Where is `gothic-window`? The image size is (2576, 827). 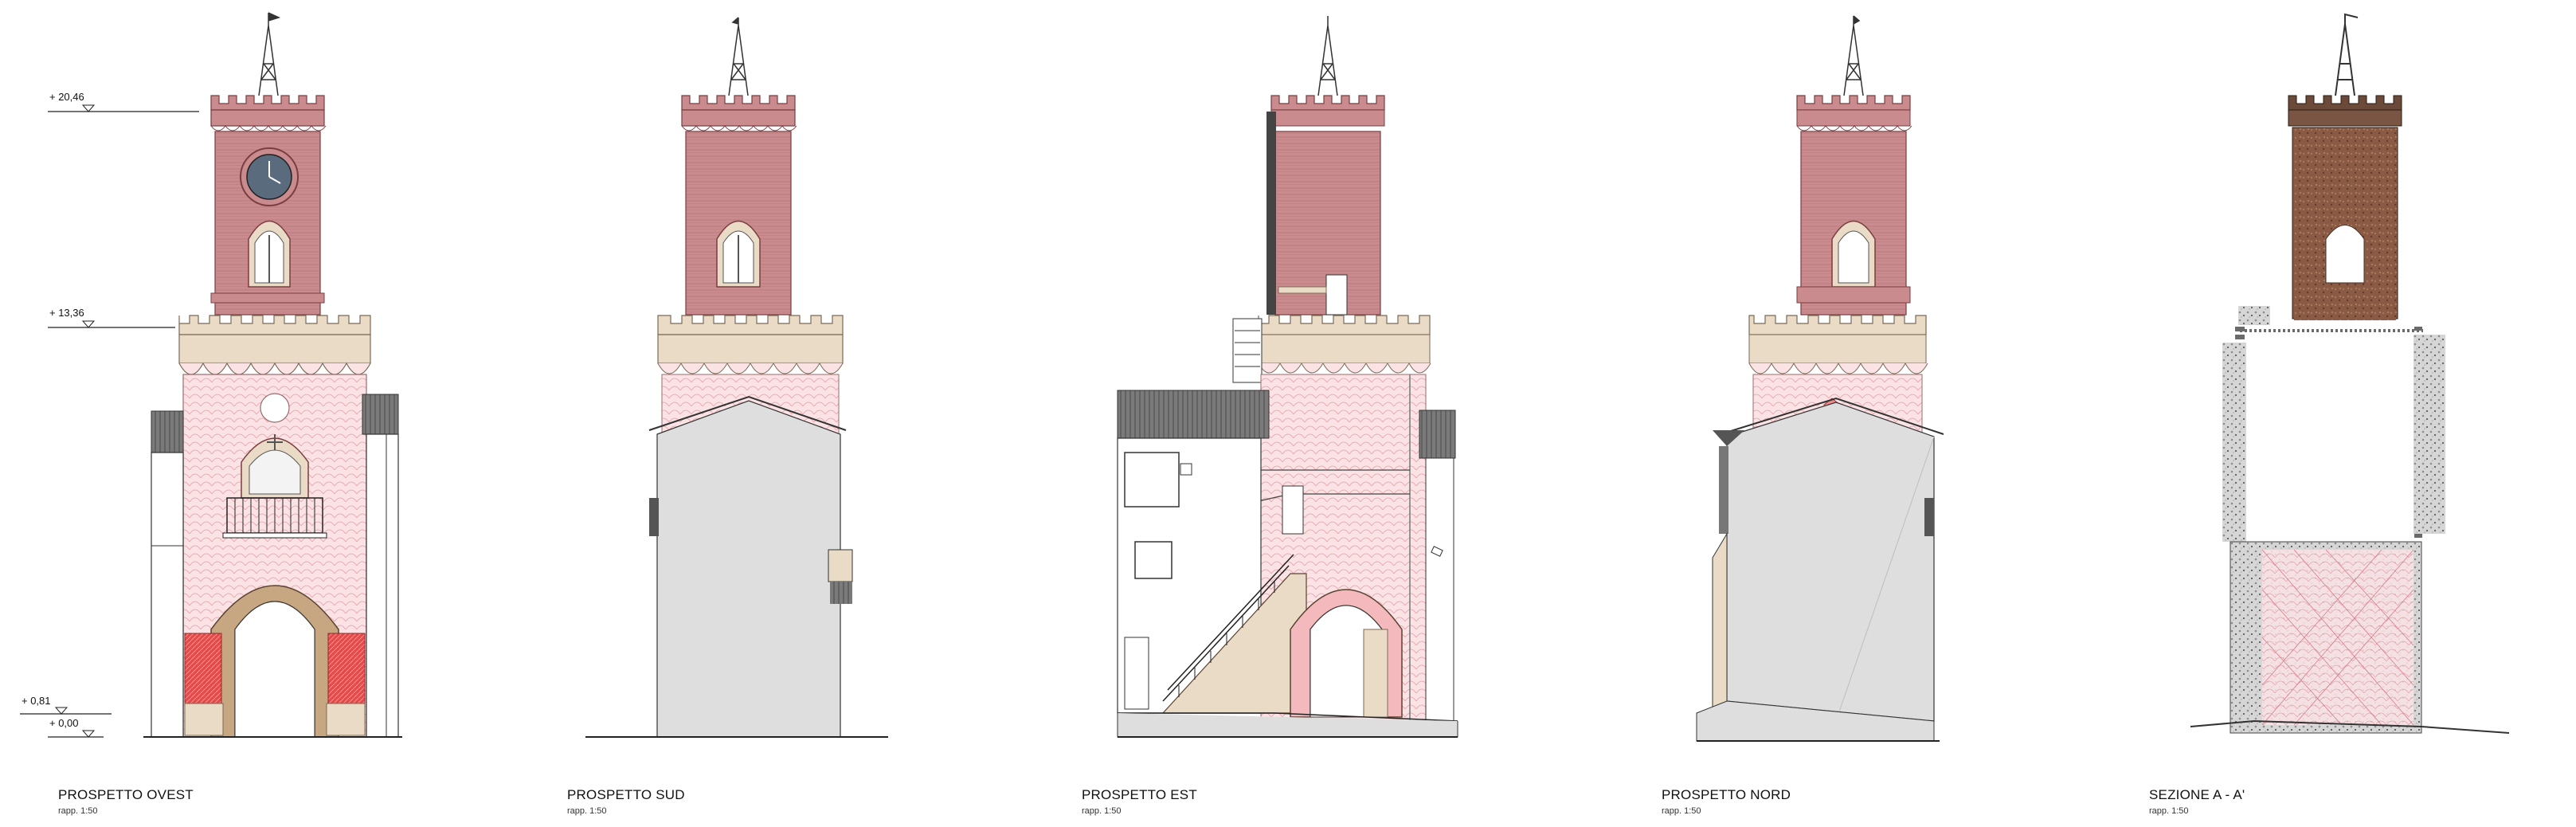 gothic-window is located at coordinates (269, 254).